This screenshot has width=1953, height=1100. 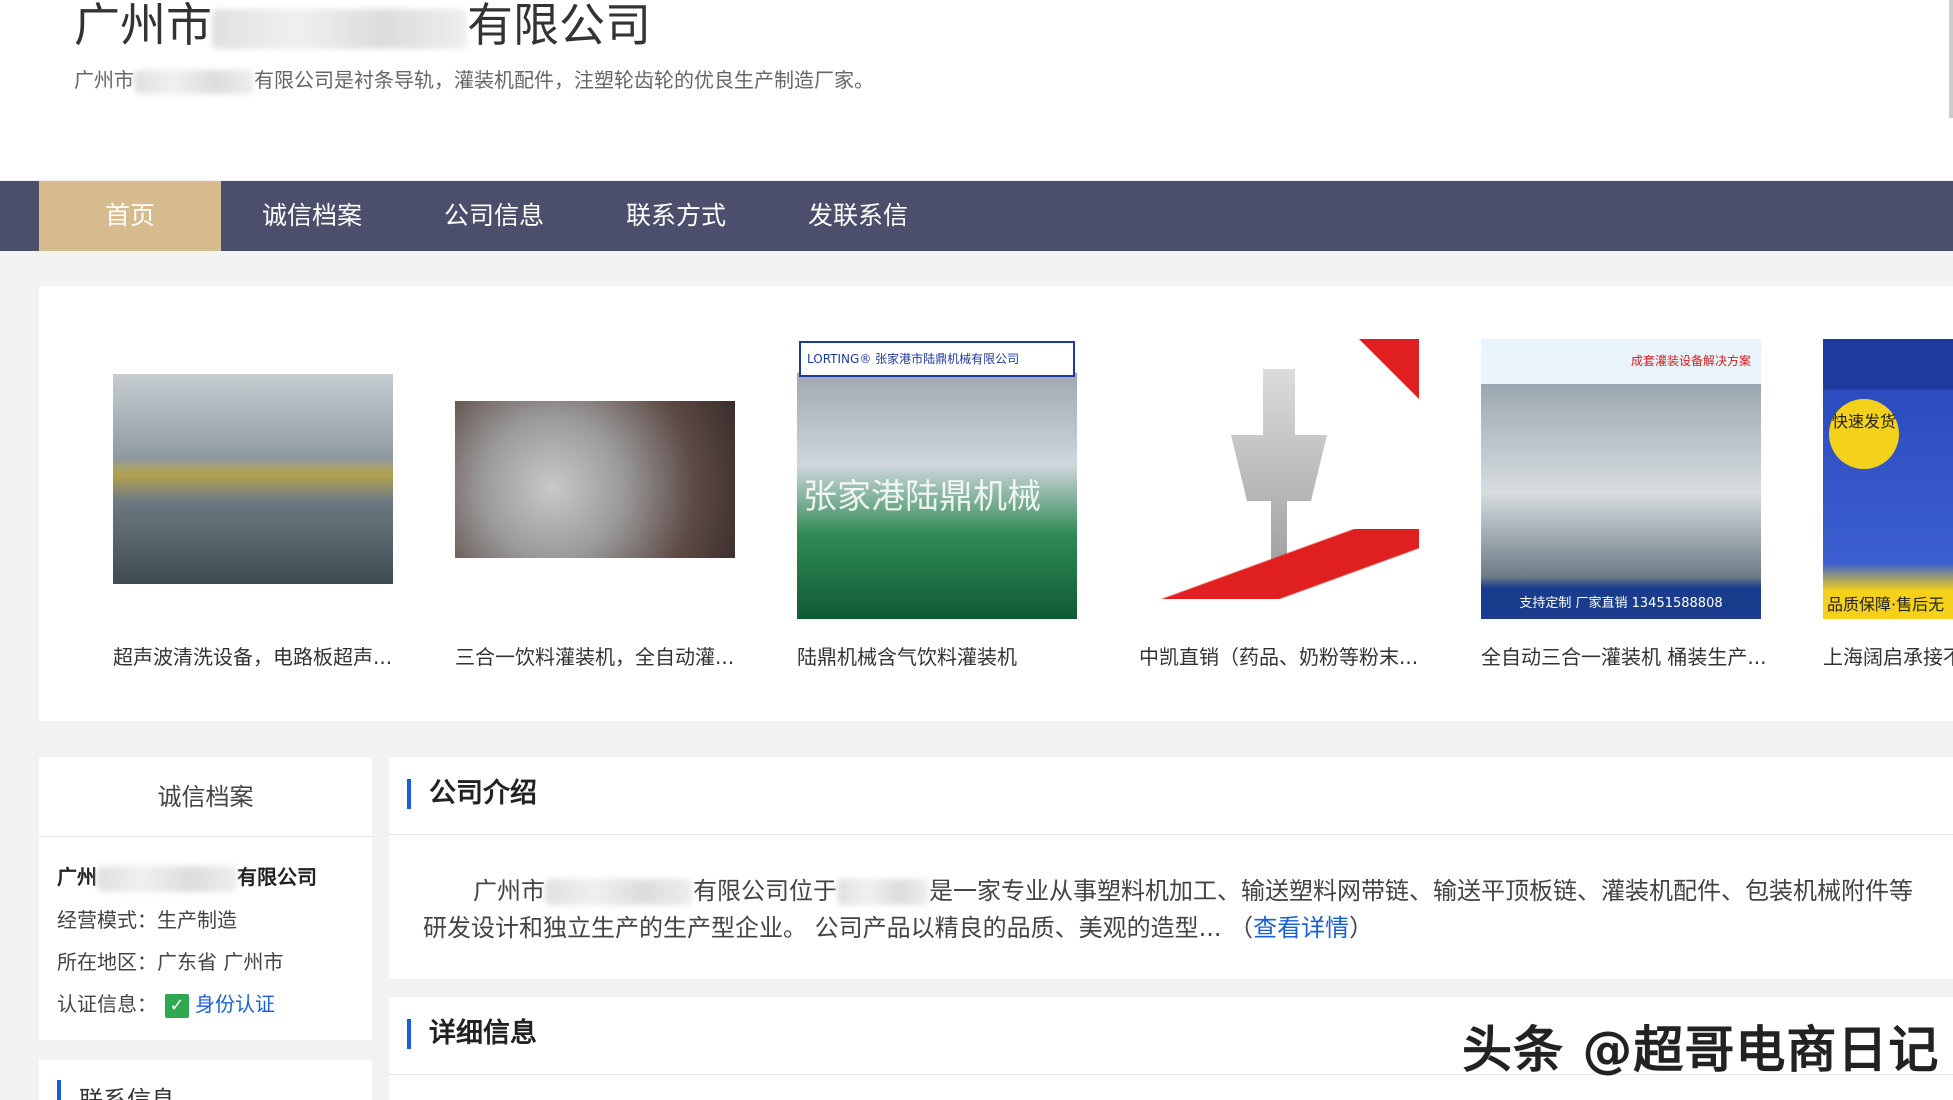 What do you see at coordinates (107, 1004) in the screenshot?
I see `certification-label: 认证信息：` at bounding box center [107, 1004].